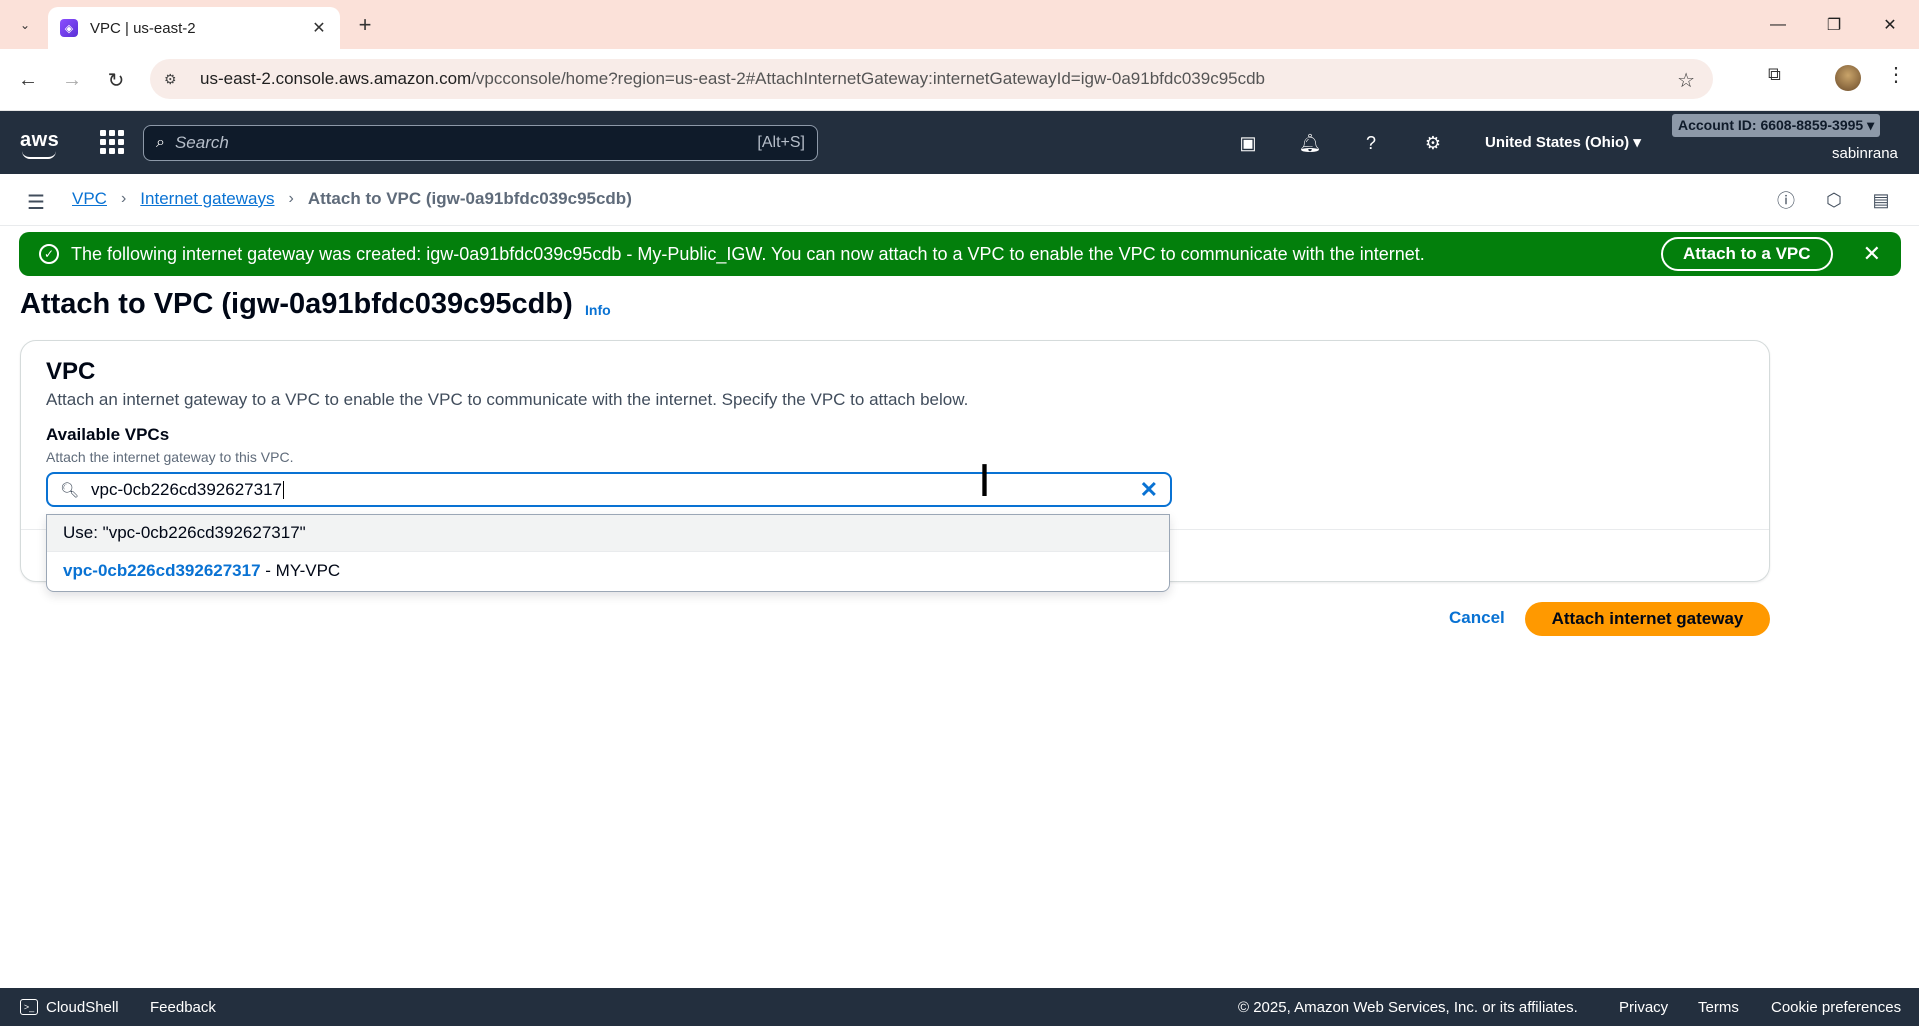 Image resolution: width=1919 pixels, height=1026 pixels. What do you see at coordinates (608, 570) in the screenshot?
I see `suggestion-vpc-option: vpc-0cb226cd392627317 - MY-VPC` at bounding box center [608, 570].